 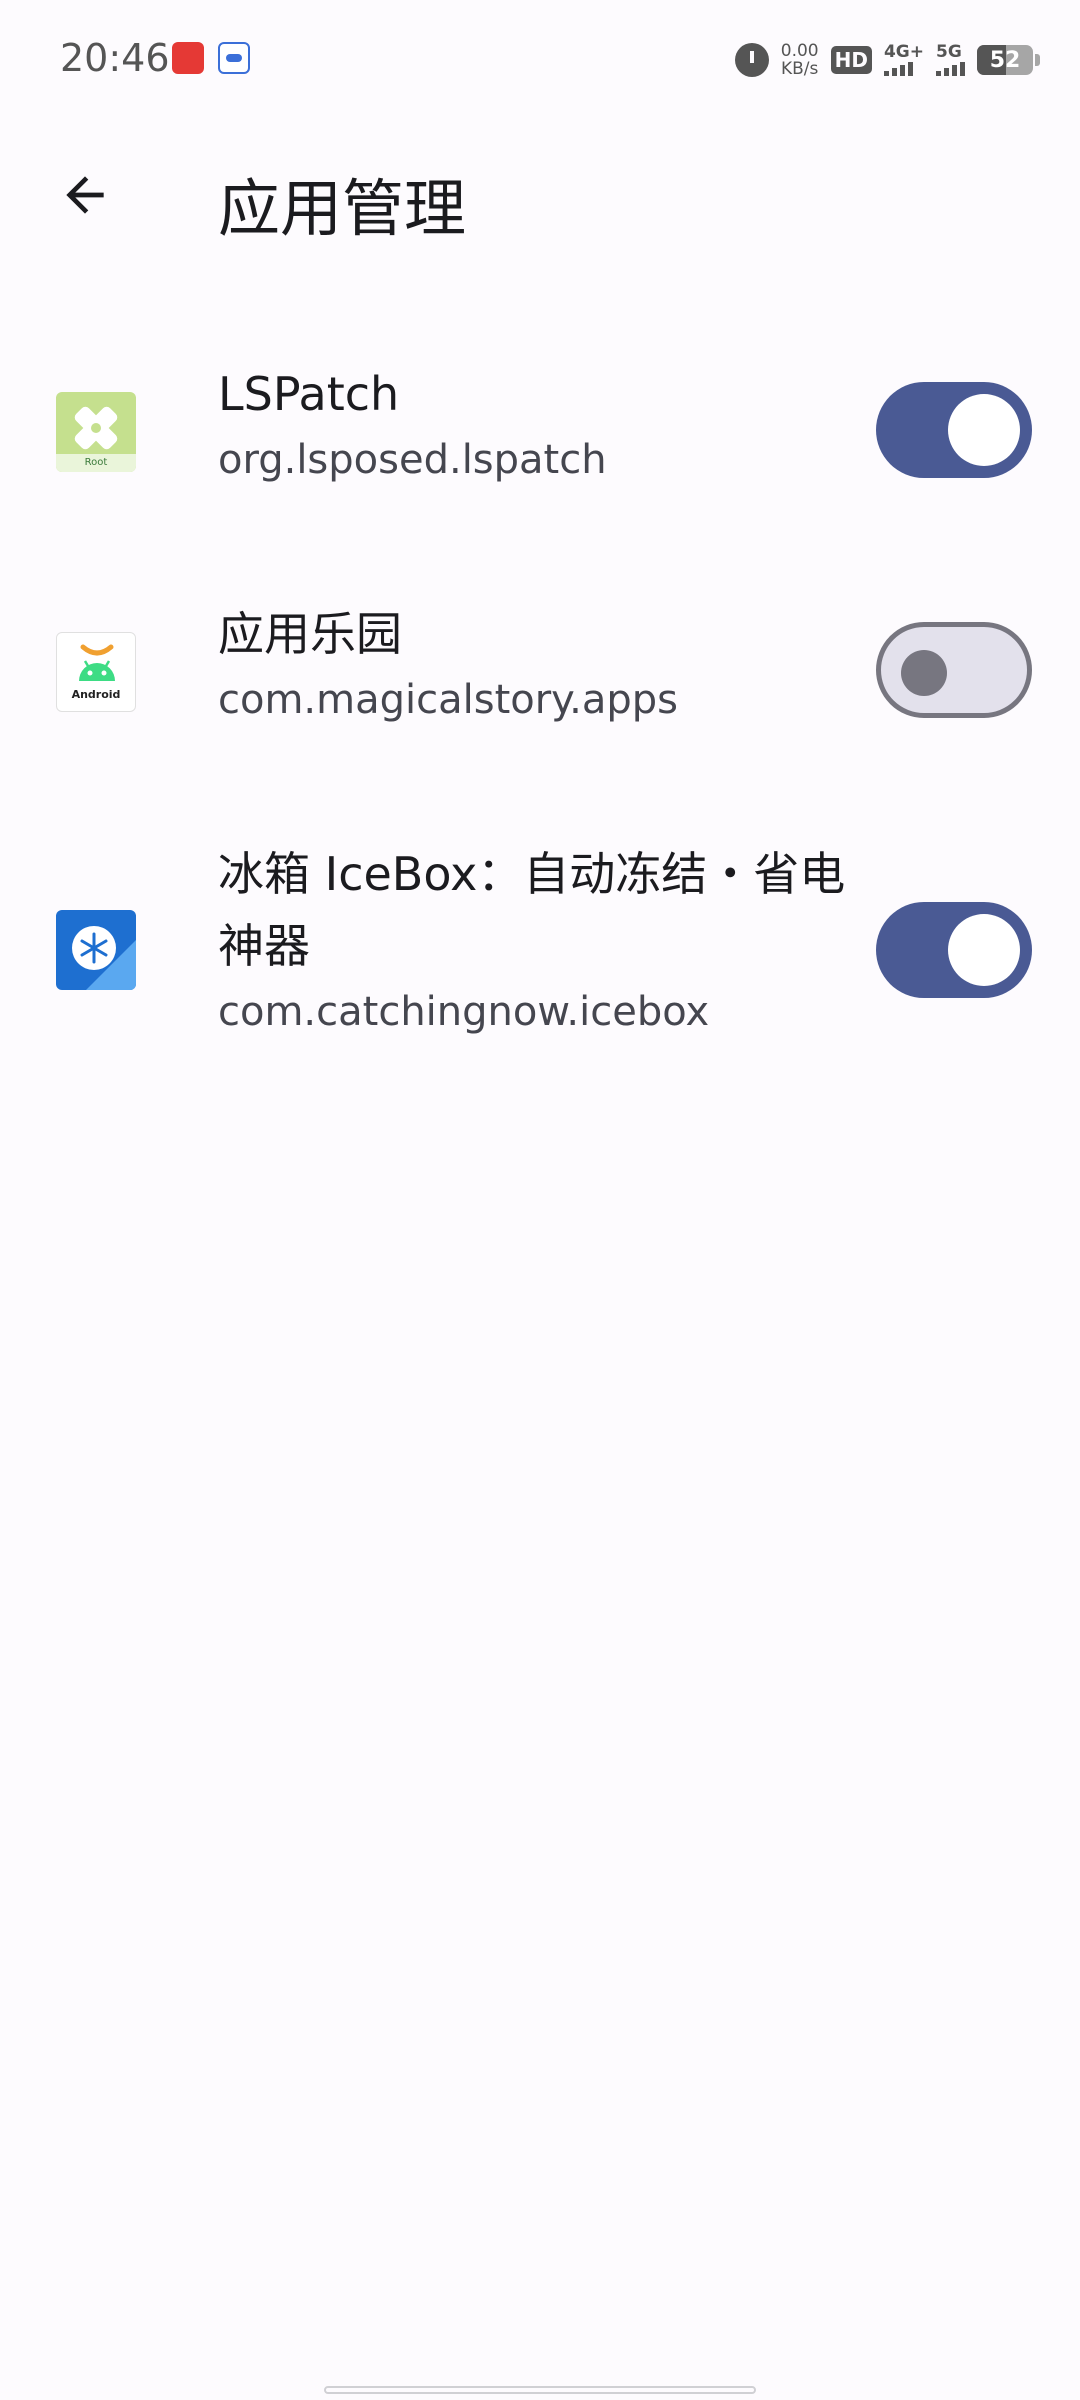 I want to click on app-toggle-lspatch, so click(x=954, y=430).